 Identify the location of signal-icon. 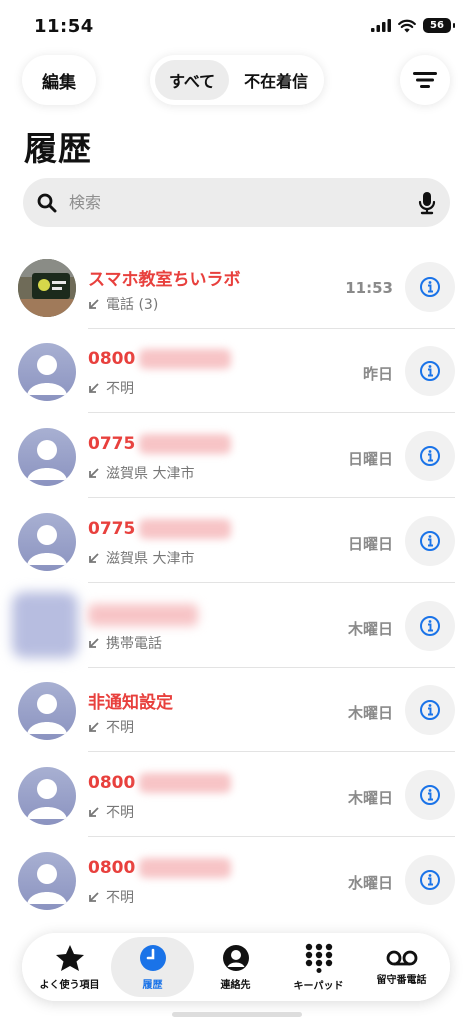
(381, 25).